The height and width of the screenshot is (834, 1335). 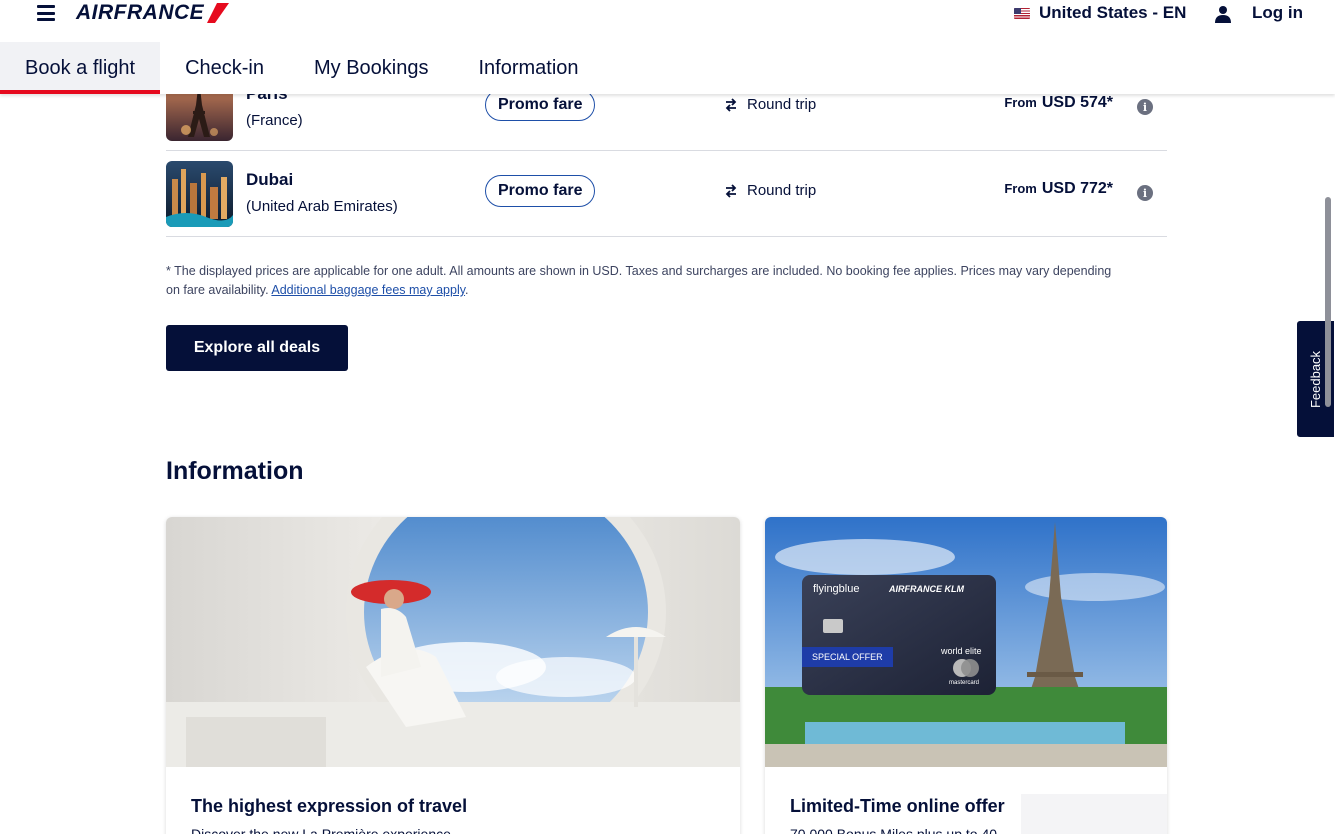 I want to click on tab-my-bookings: My Bookings, so click(x=371, y=68).